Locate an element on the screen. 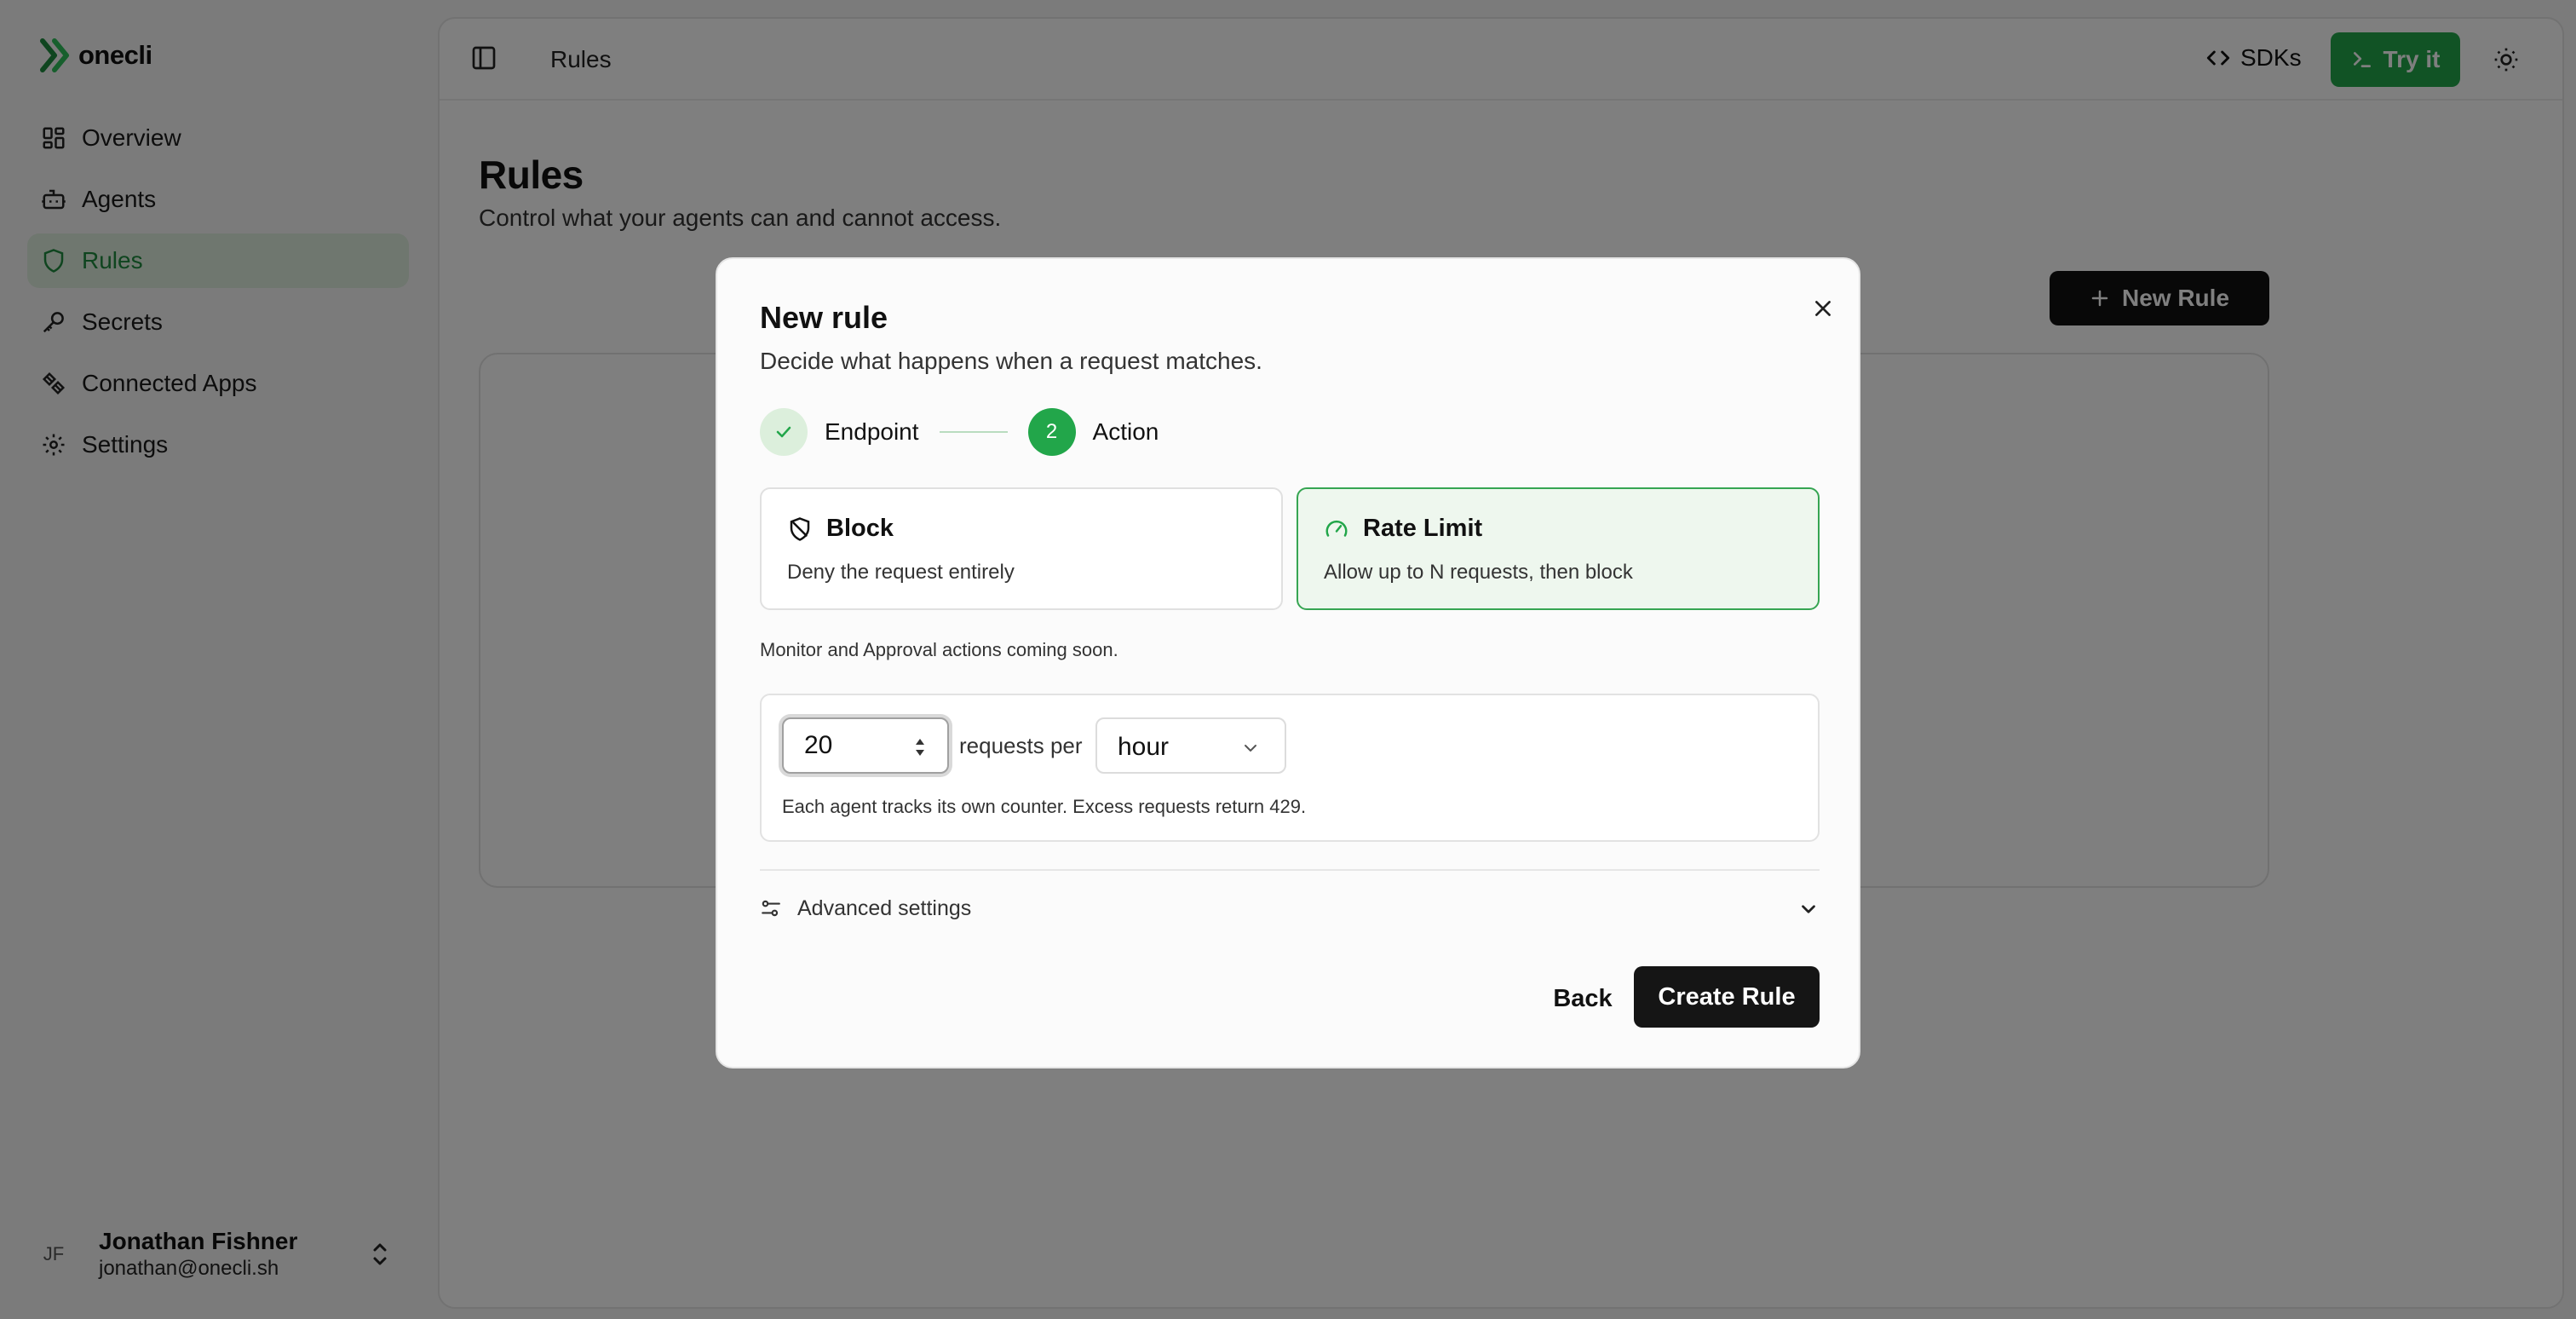 The width and height of the screenshot is (2576, 1319). step-endpoint-label: Endpoint is located at coordinates (872, 431).